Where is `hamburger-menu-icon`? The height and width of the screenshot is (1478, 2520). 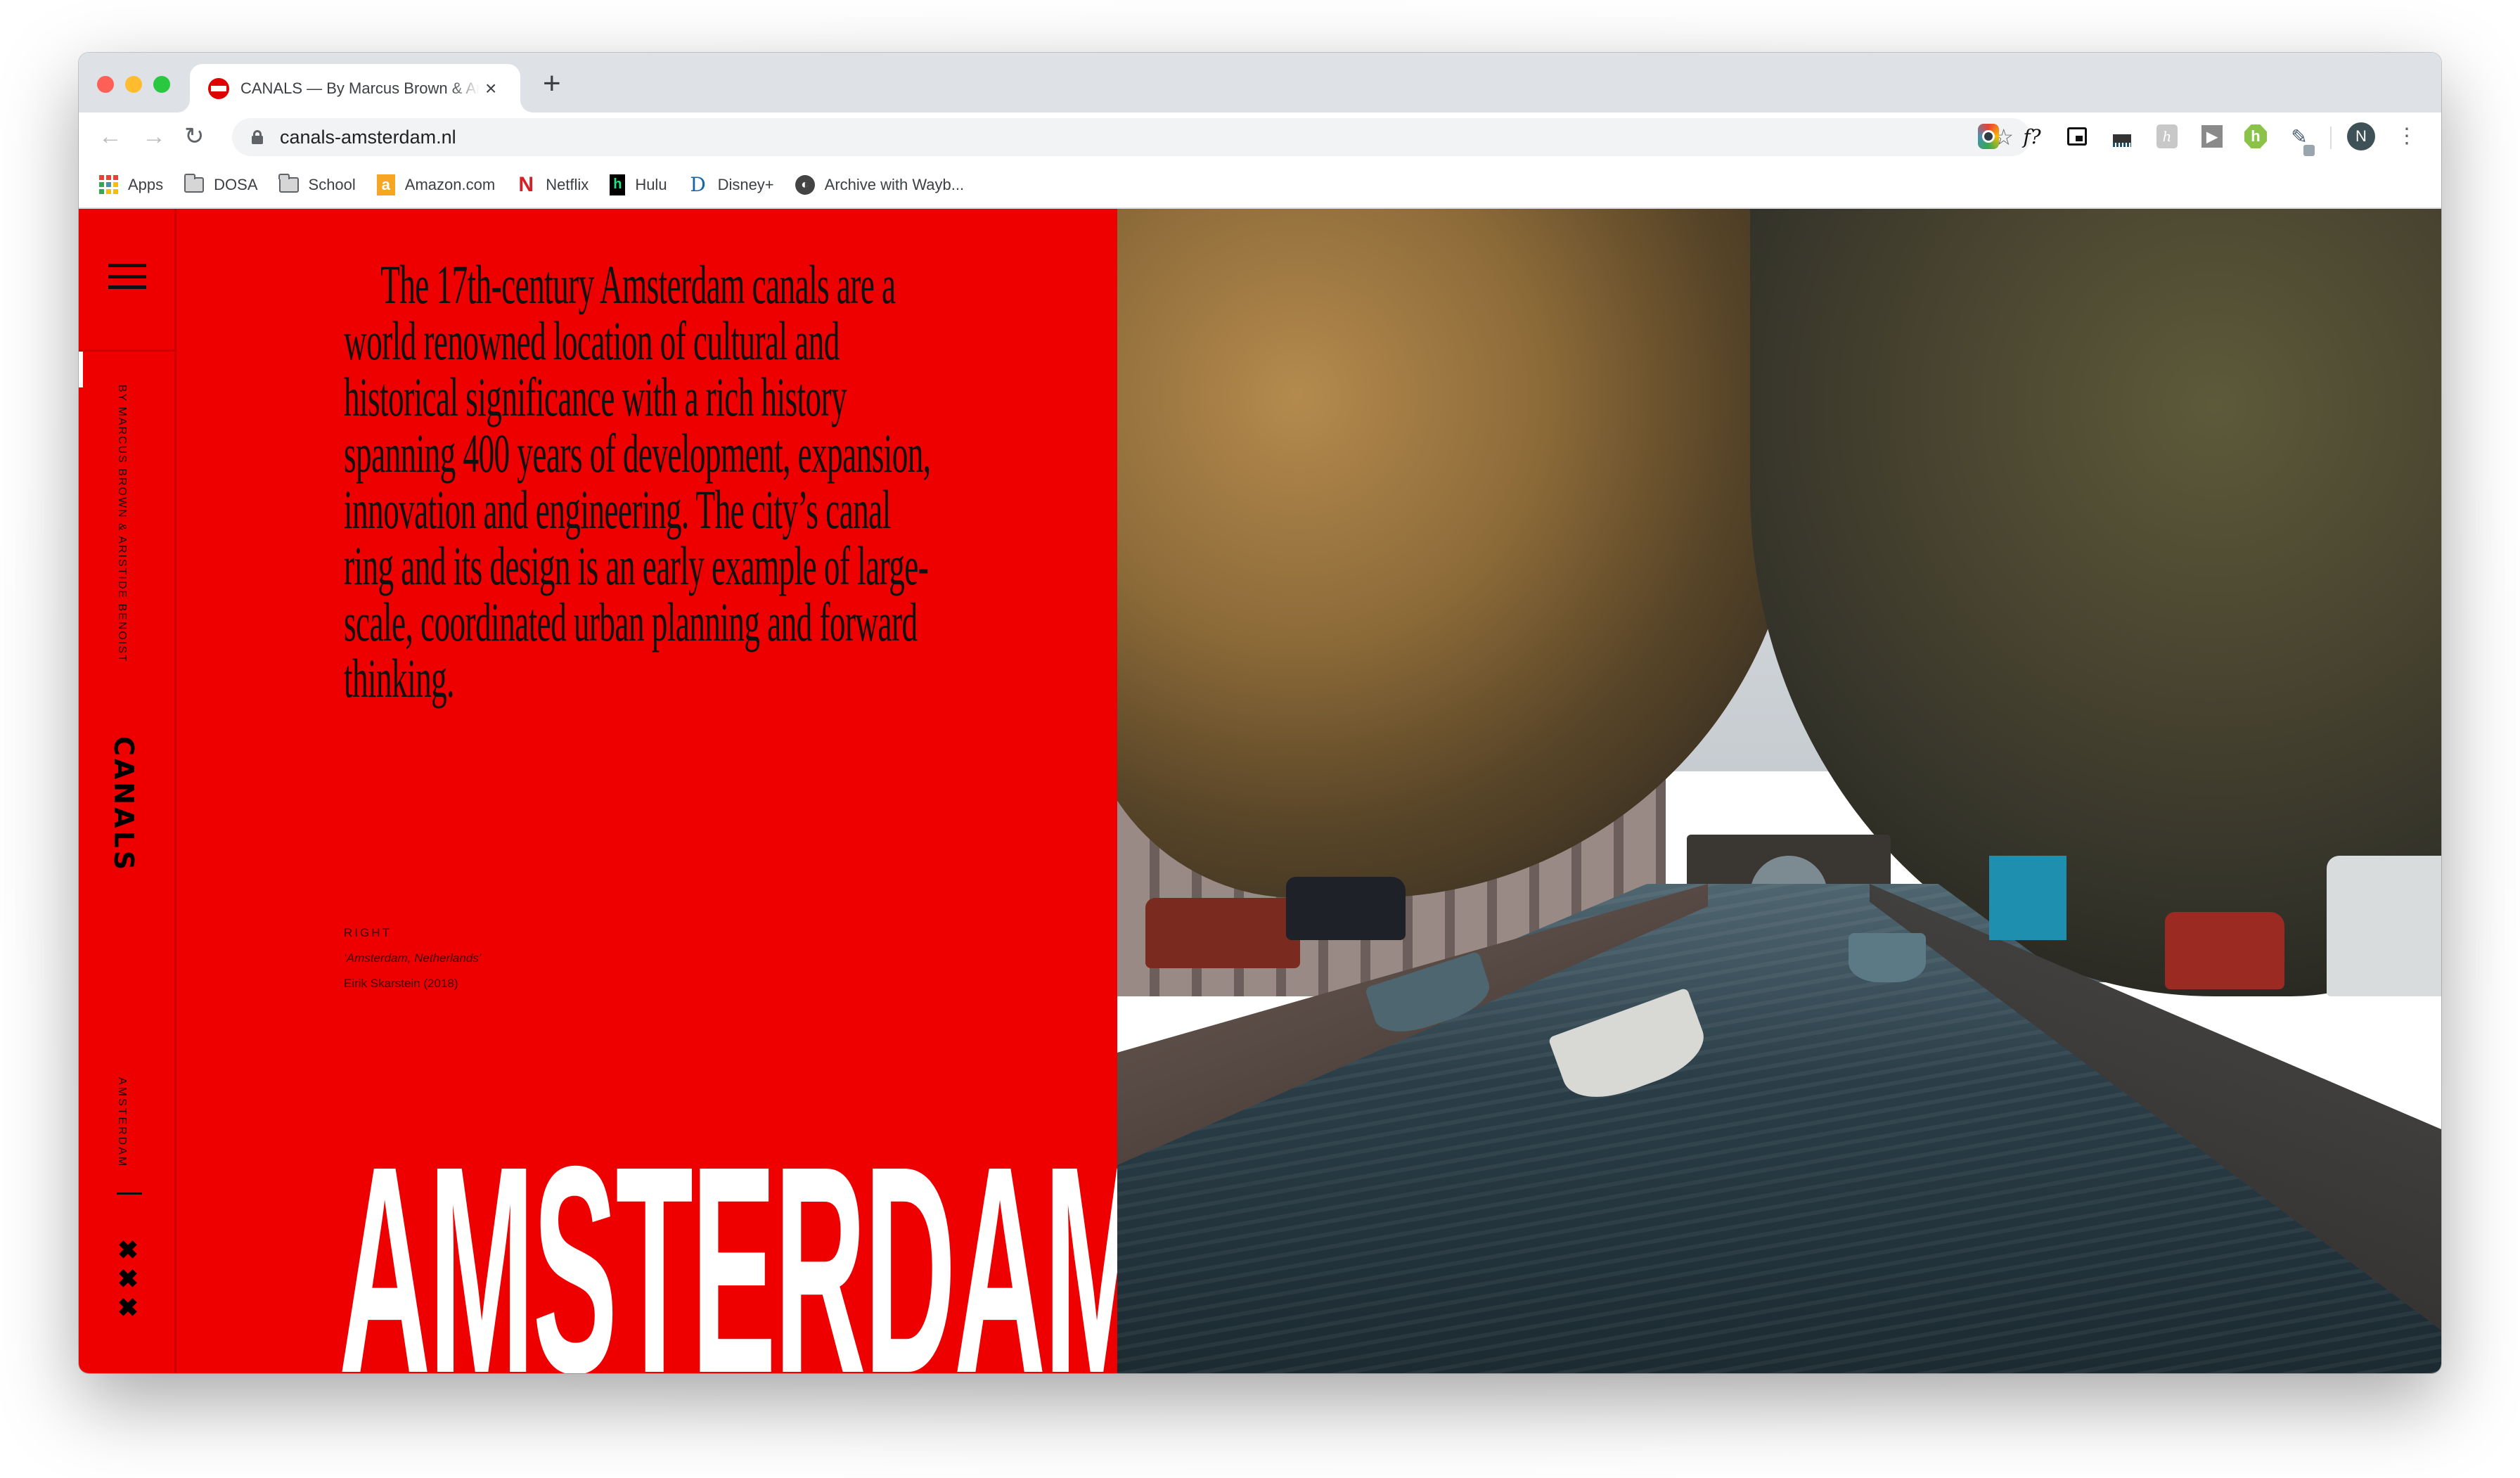 hamburger-menu-icon is located at coordinates (127, 276).